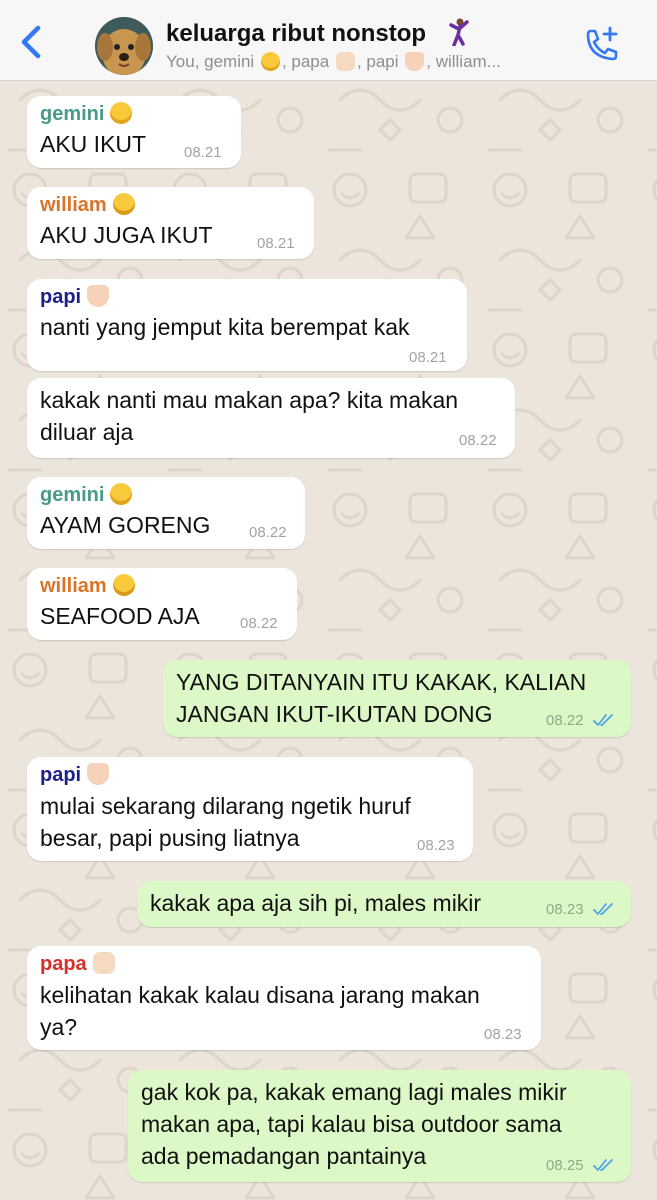 This screenshot has height=1200, width=657. What do you see at coordinates (565, 1165) in the screenshot?
I see `message-time: 08.25` at bounding box center [565, 1165].